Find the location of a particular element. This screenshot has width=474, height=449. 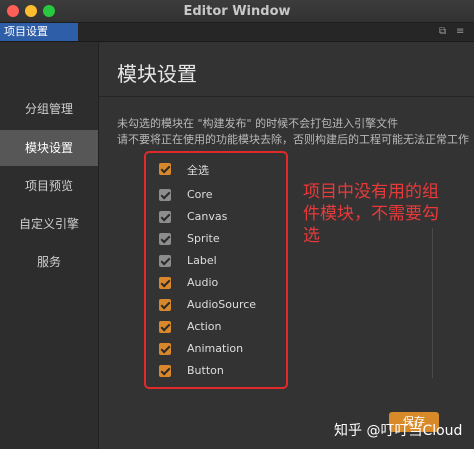

description-line-1: 未勾选的模块在 "构建发布" 的时候不会打包进入引擎文件 is located at coordinates (258, 123).